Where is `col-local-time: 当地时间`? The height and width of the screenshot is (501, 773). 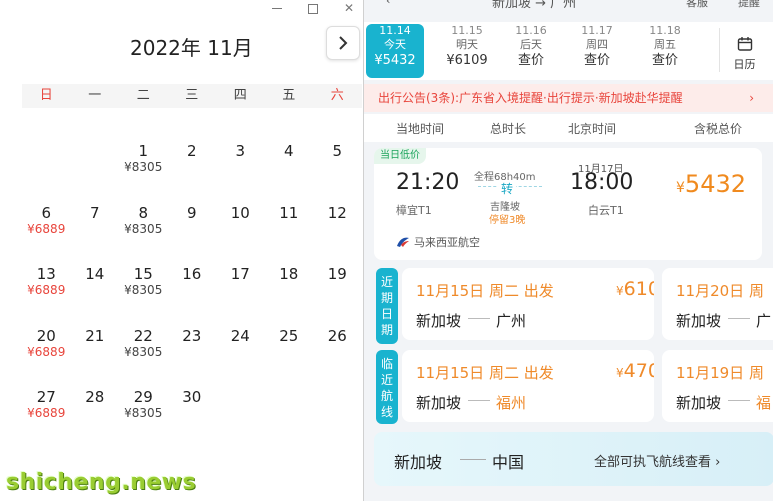
col-local-time: 当地时间 is located at coordinates (420, 129).